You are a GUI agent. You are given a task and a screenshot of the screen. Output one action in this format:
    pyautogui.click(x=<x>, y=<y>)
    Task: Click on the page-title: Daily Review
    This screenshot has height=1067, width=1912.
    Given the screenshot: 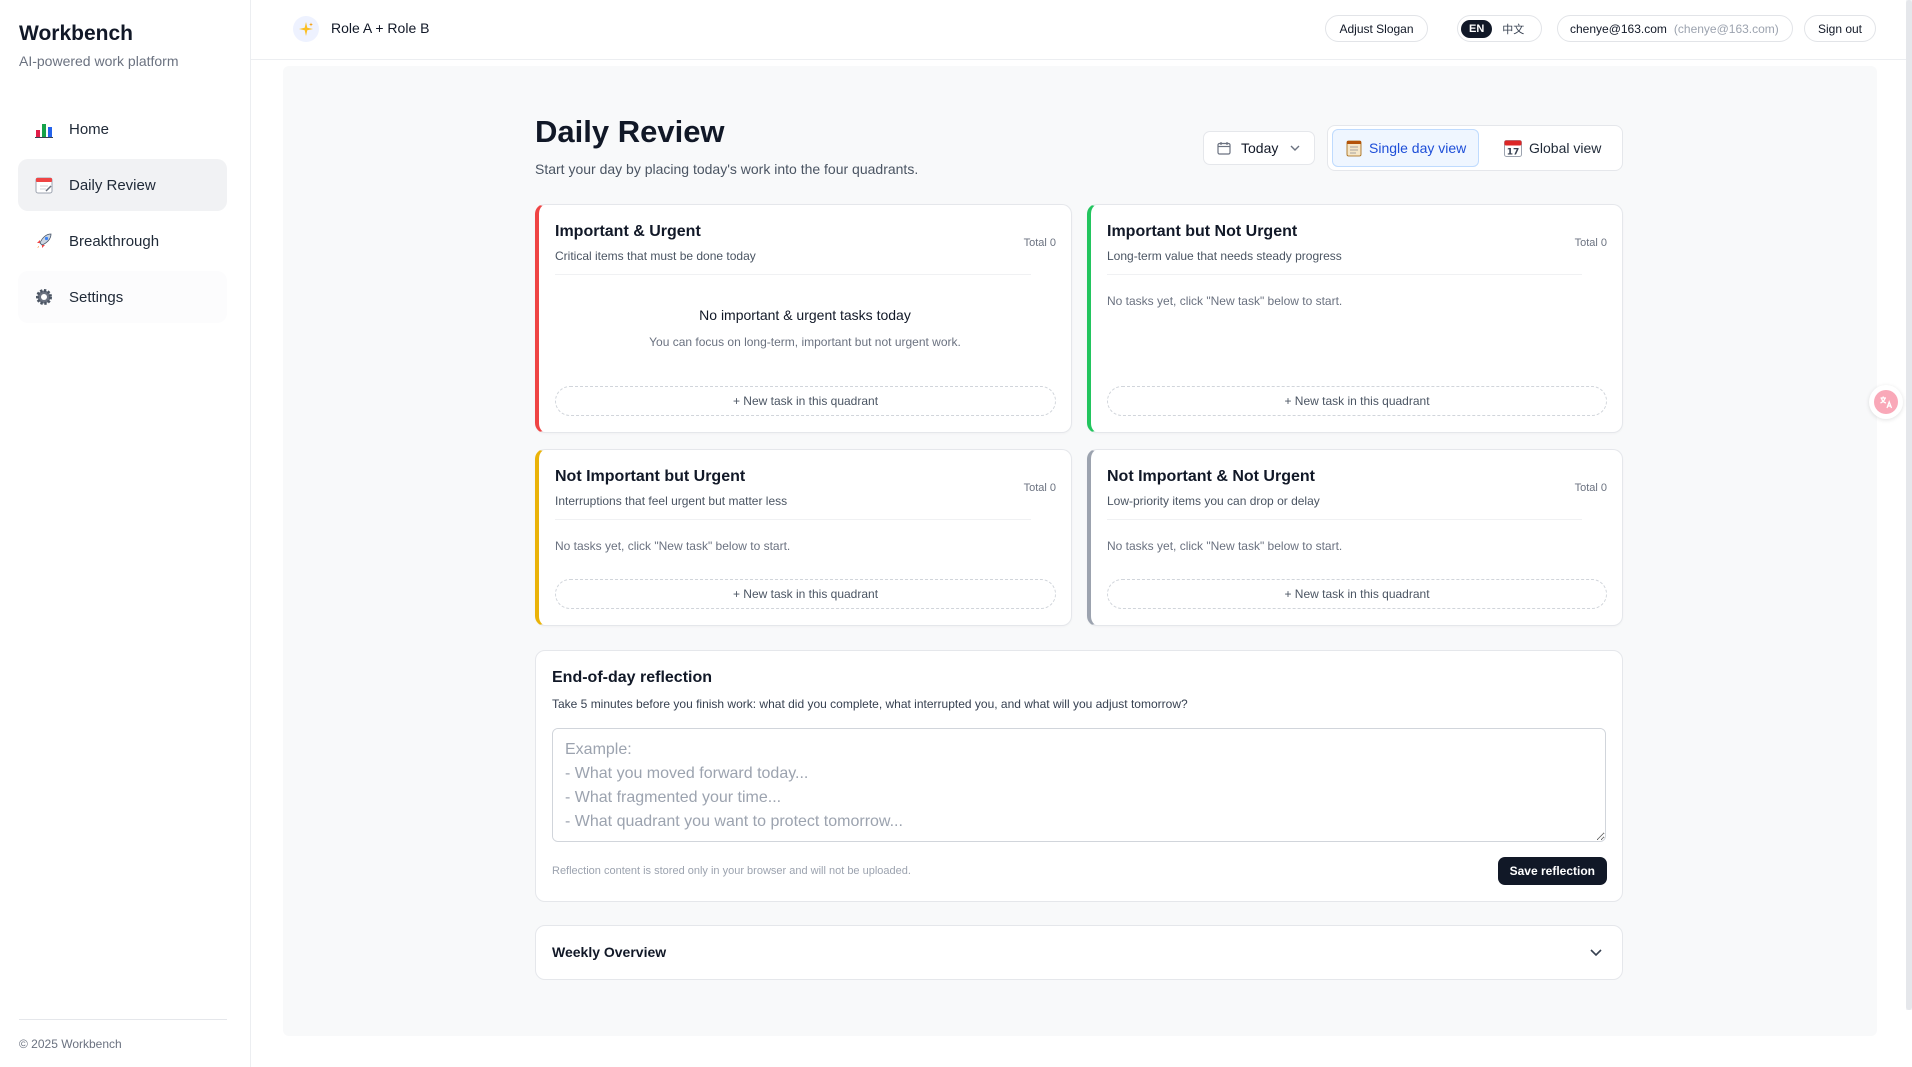 What is the action you would take?
    pyautogui.click(x=630, y=131)
    